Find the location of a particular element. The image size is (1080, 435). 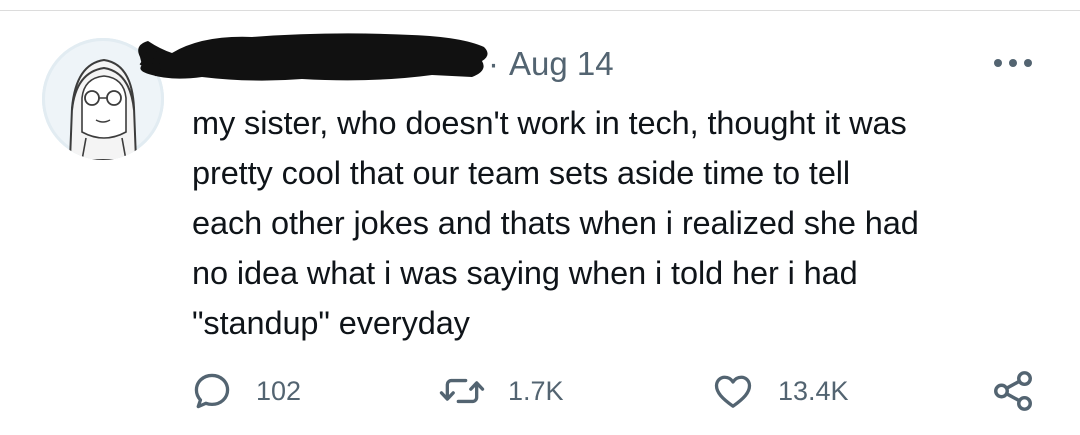

retweet-button: 1.7K is located at coordinates (501, 391).